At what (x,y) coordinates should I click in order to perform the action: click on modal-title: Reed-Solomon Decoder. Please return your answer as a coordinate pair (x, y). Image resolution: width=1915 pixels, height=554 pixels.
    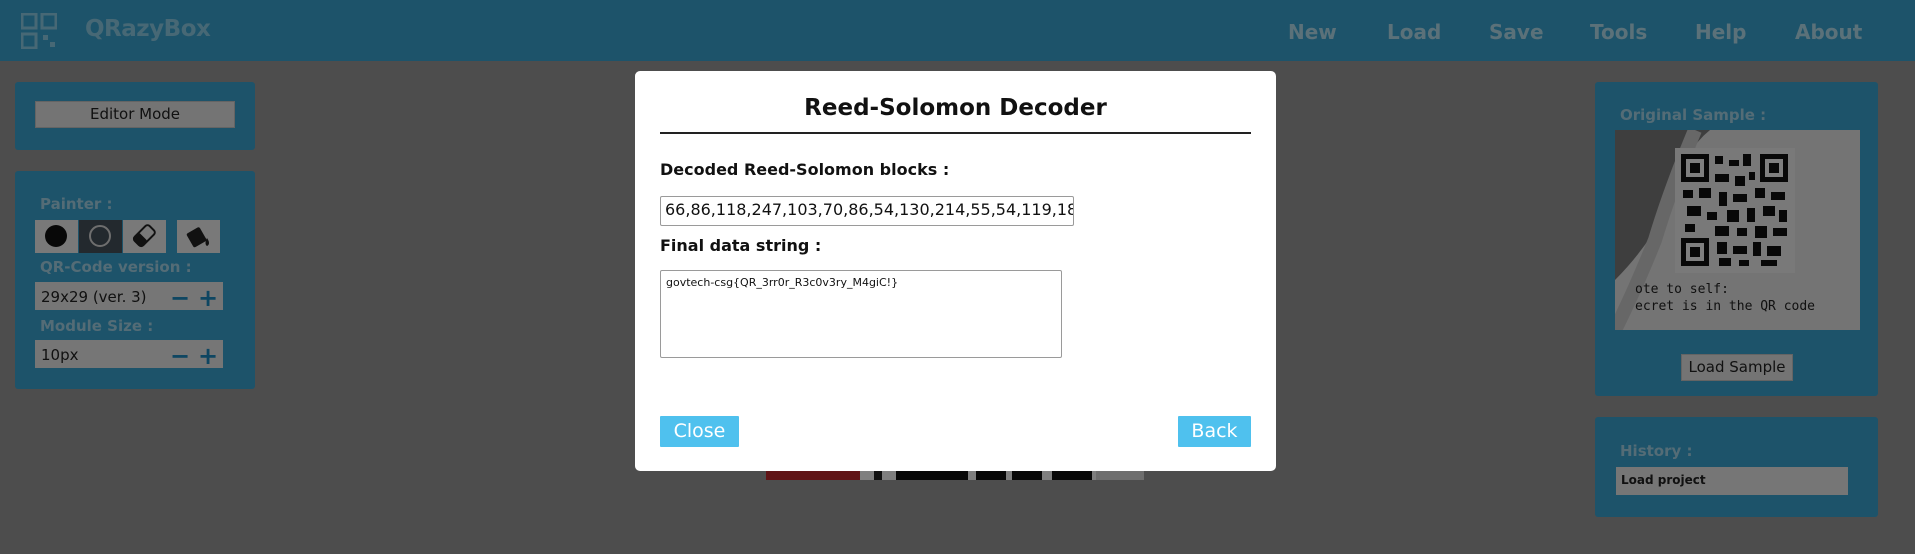
    Looking at the image, I should click on (955, 108).